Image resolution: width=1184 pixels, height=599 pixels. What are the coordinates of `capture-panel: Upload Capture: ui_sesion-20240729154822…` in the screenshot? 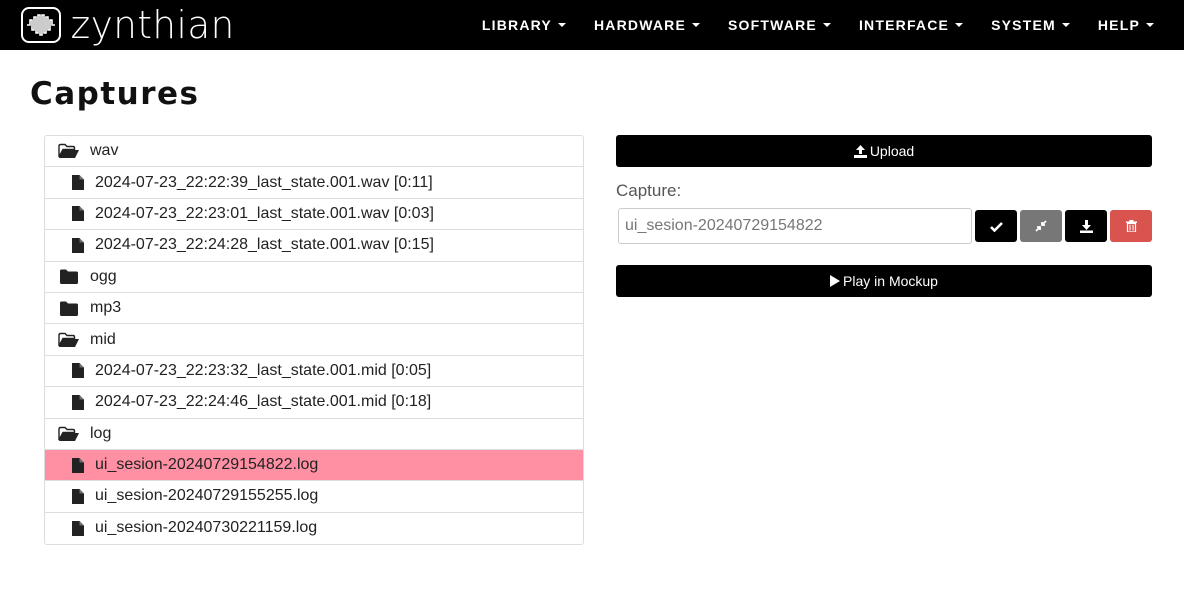 It's located at (884, 216).